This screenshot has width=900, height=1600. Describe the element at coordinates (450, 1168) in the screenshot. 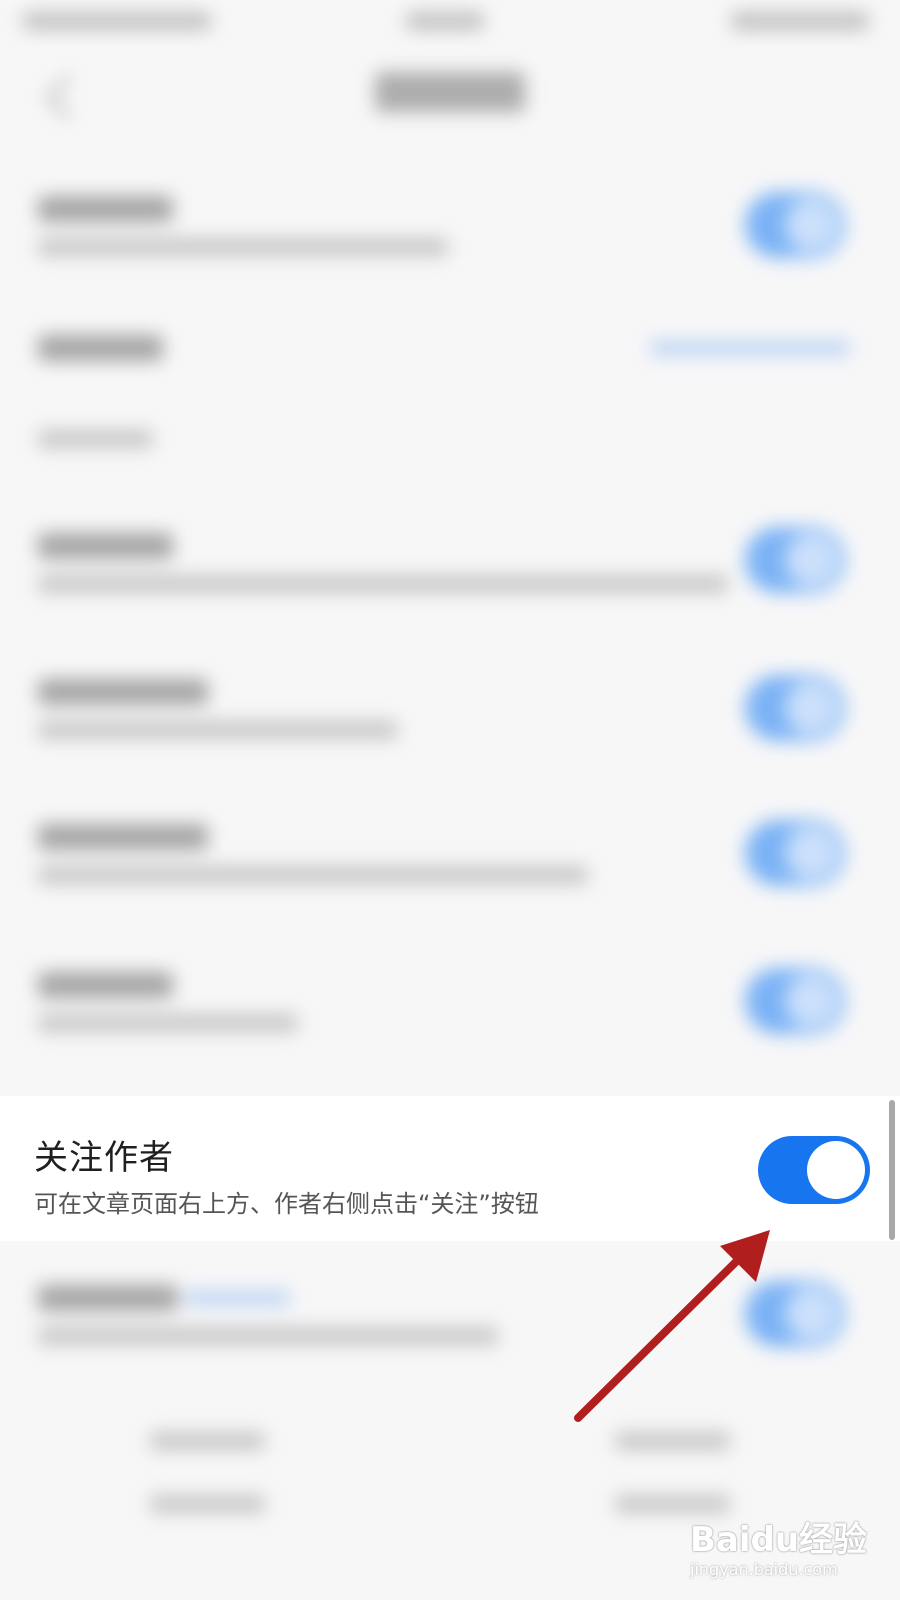

I see `setting-row-follow-author: 关注作者 可在文章页面右上方、作者右侧点击“关注”按钮` at that location.